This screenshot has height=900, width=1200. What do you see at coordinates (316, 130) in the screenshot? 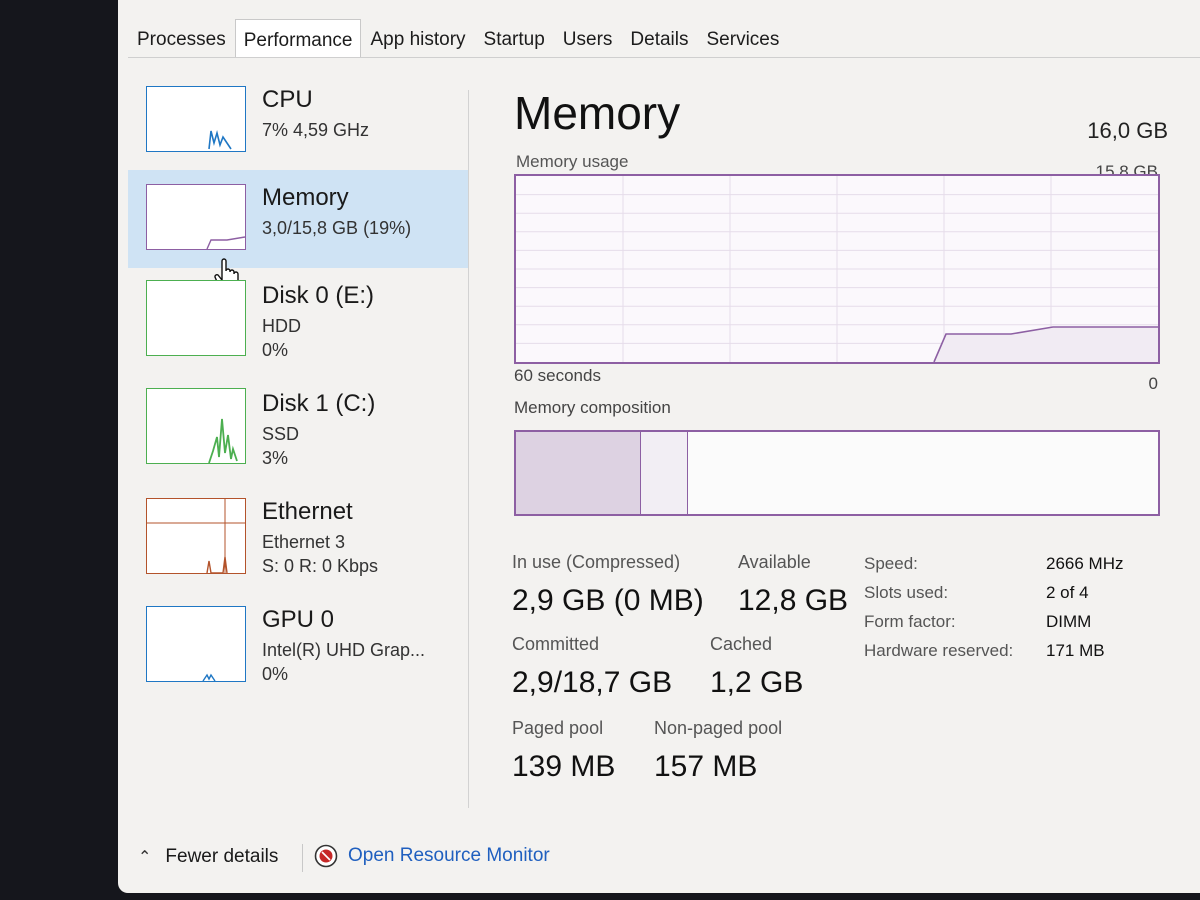
I see `sidebar-item-detail: 7% 4,59 GHz` at bounding box center [316, 130].